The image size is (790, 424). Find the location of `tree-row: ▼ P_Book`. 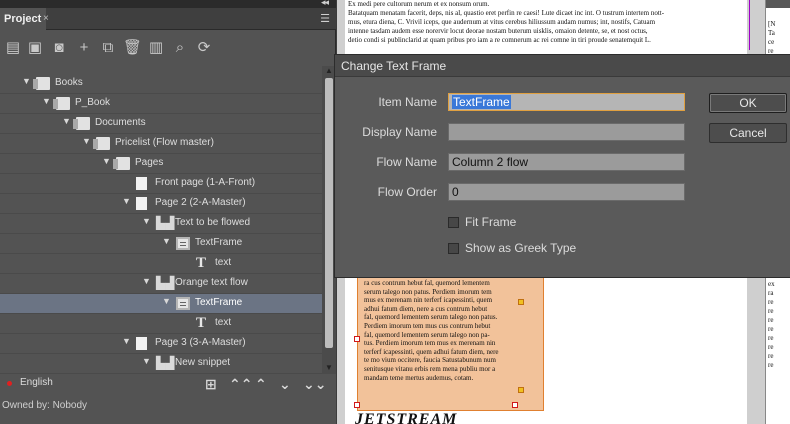

tree-row: ▼ P_Book is located at coordinates (161, 104).